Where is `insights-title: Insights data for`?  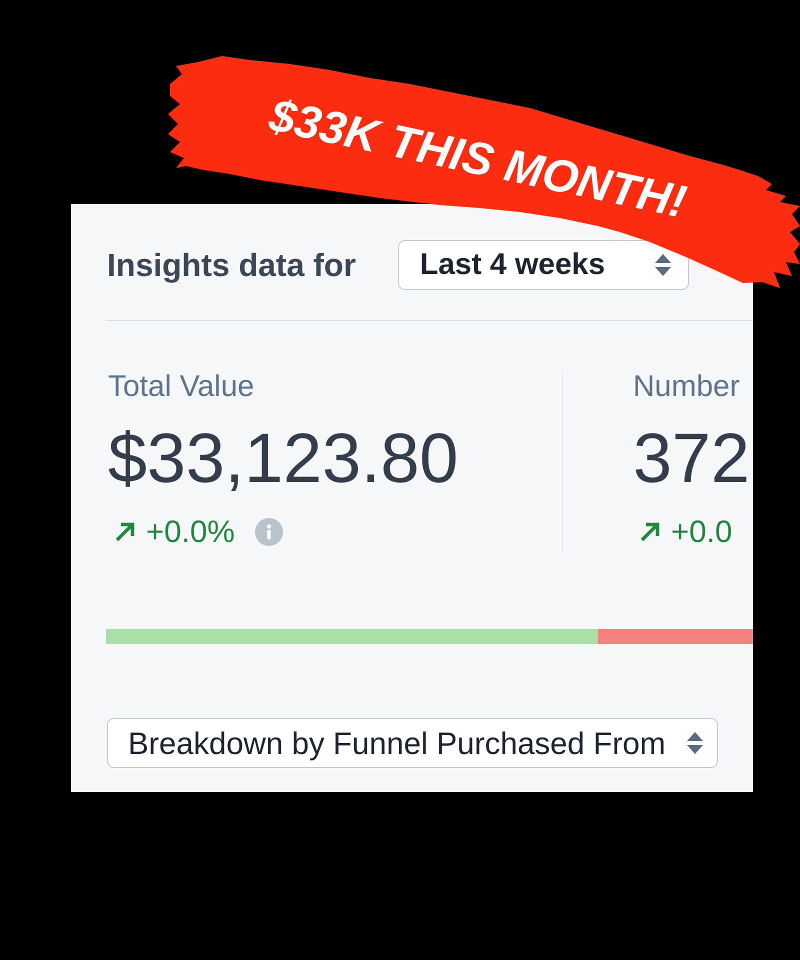
insights-title: Insights data for is located at coordinates (231, 265).